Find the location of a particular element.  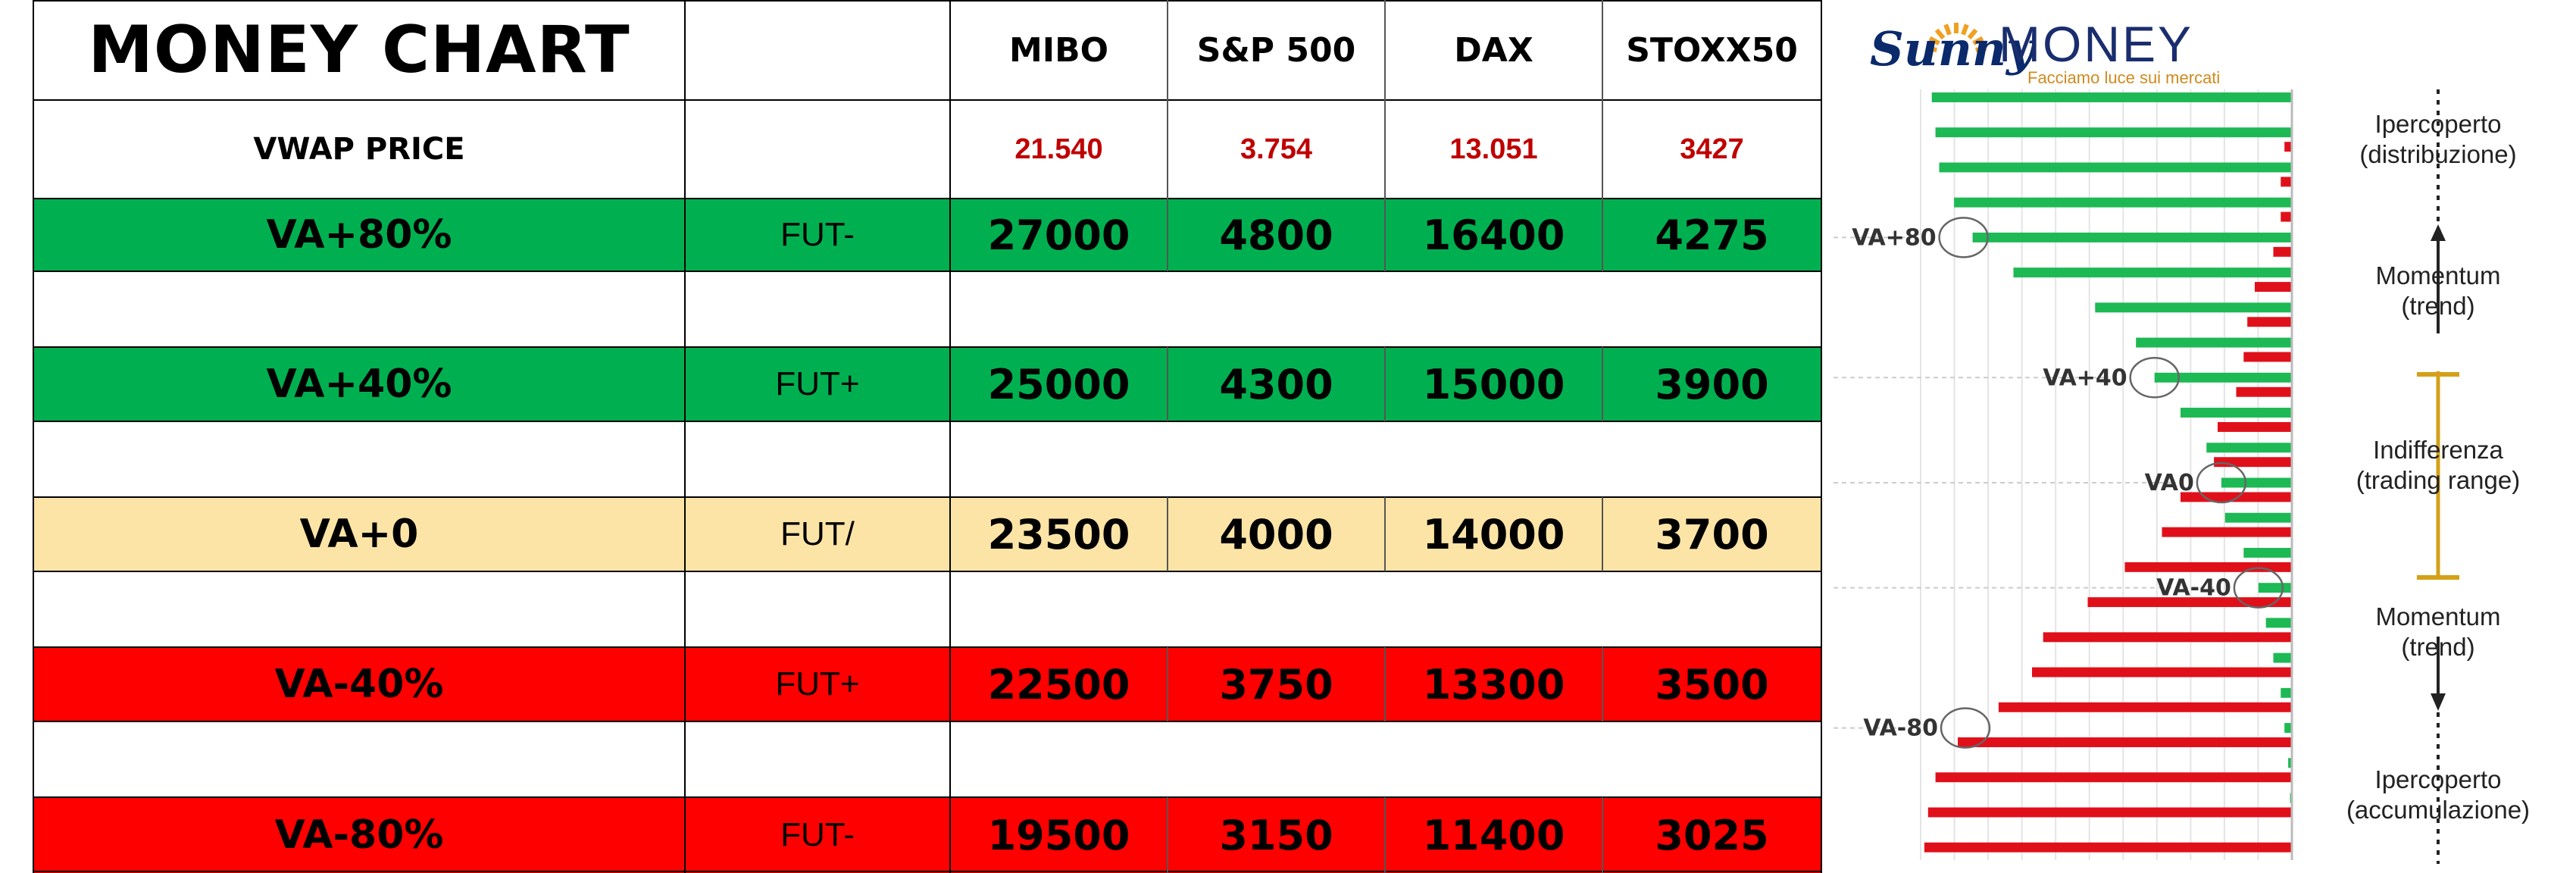

zone-label: Ipercoperto is located at coordinates (2438, 779).